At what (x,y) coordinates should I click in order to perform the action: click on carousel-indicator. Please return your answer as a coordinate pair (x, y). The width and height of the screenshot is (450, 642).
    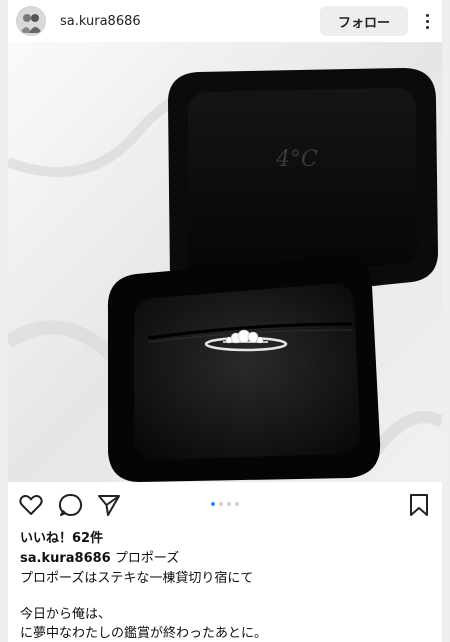
    Looking at the image, I should click on (225, 504).